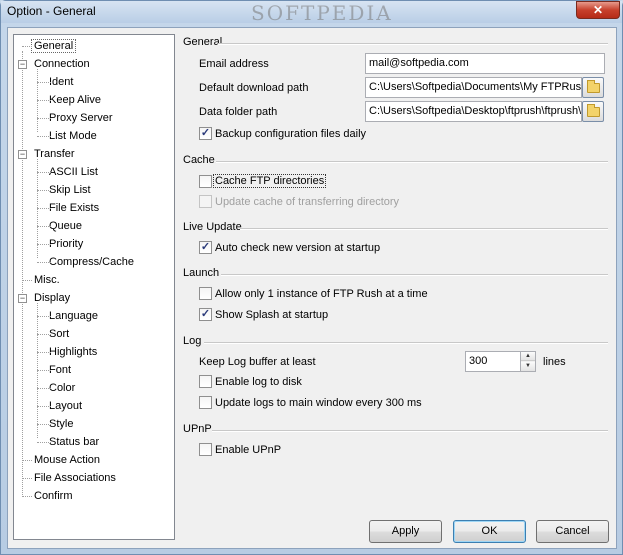 The height and width of the screenshot is (555, 623). I want to click on tree-item-ascii-list: ASCII List, so click(69, 172).